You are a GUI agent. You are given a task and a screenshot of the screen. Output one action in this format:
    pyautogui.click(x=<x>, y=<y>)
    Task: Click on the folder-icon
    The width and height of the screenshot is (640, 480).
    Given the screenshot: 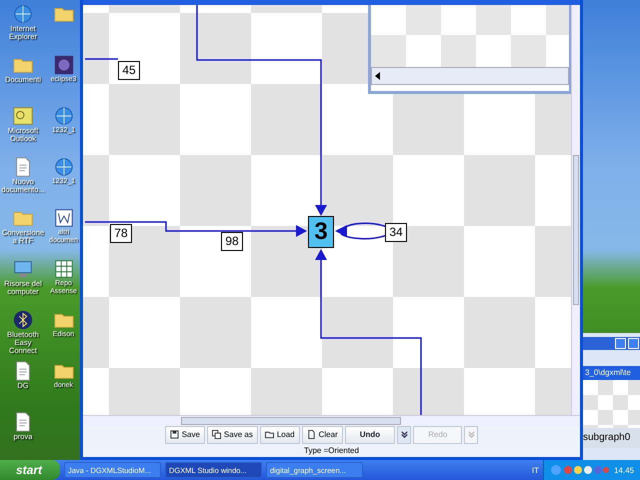 What is the action you would take?
    pyautogui.click(x=269, y=435)
    